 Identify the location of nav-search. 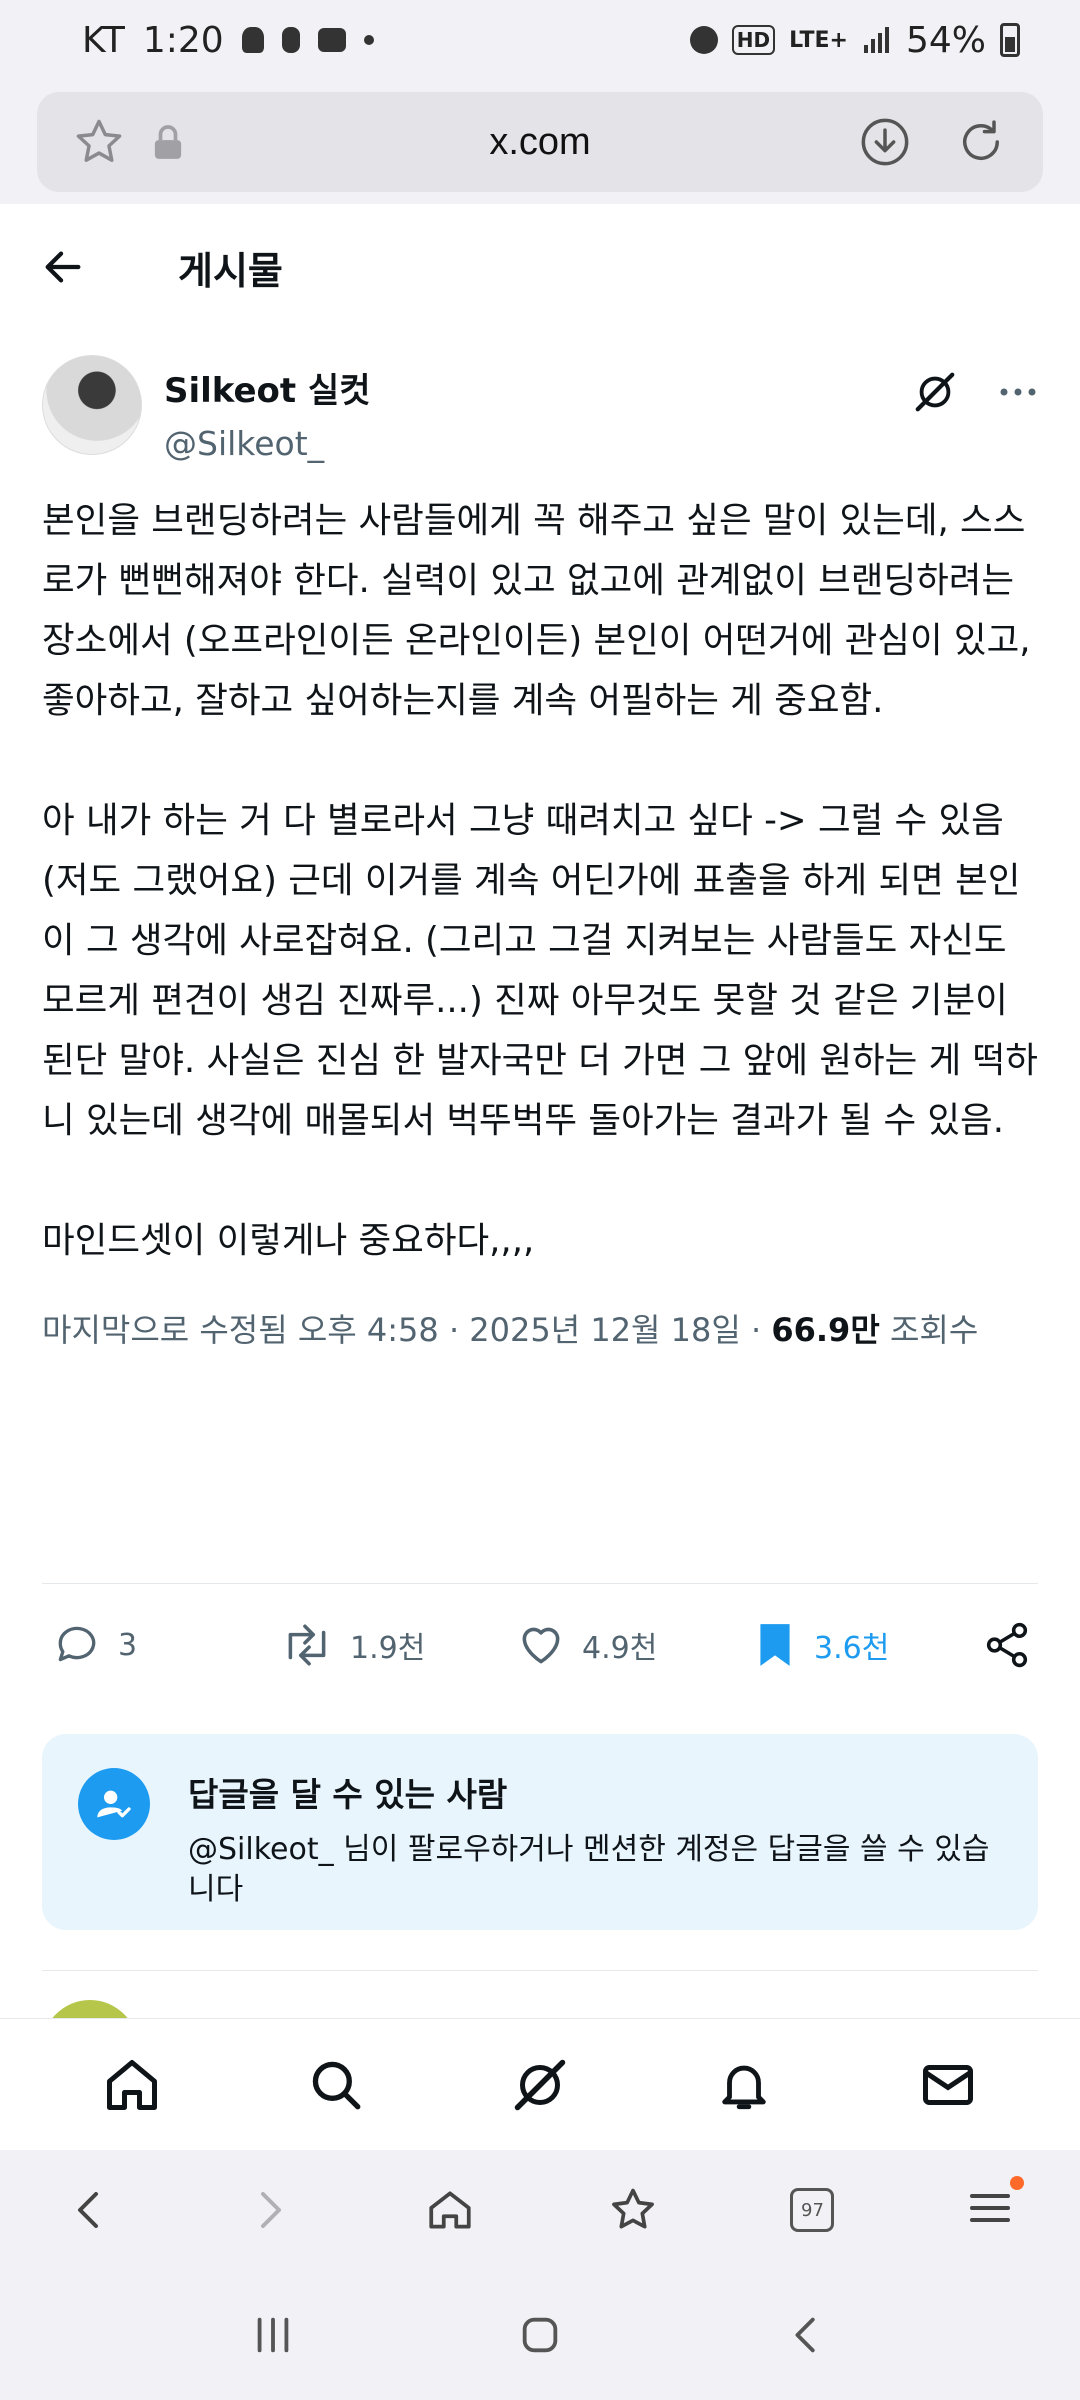
(336, 2085).